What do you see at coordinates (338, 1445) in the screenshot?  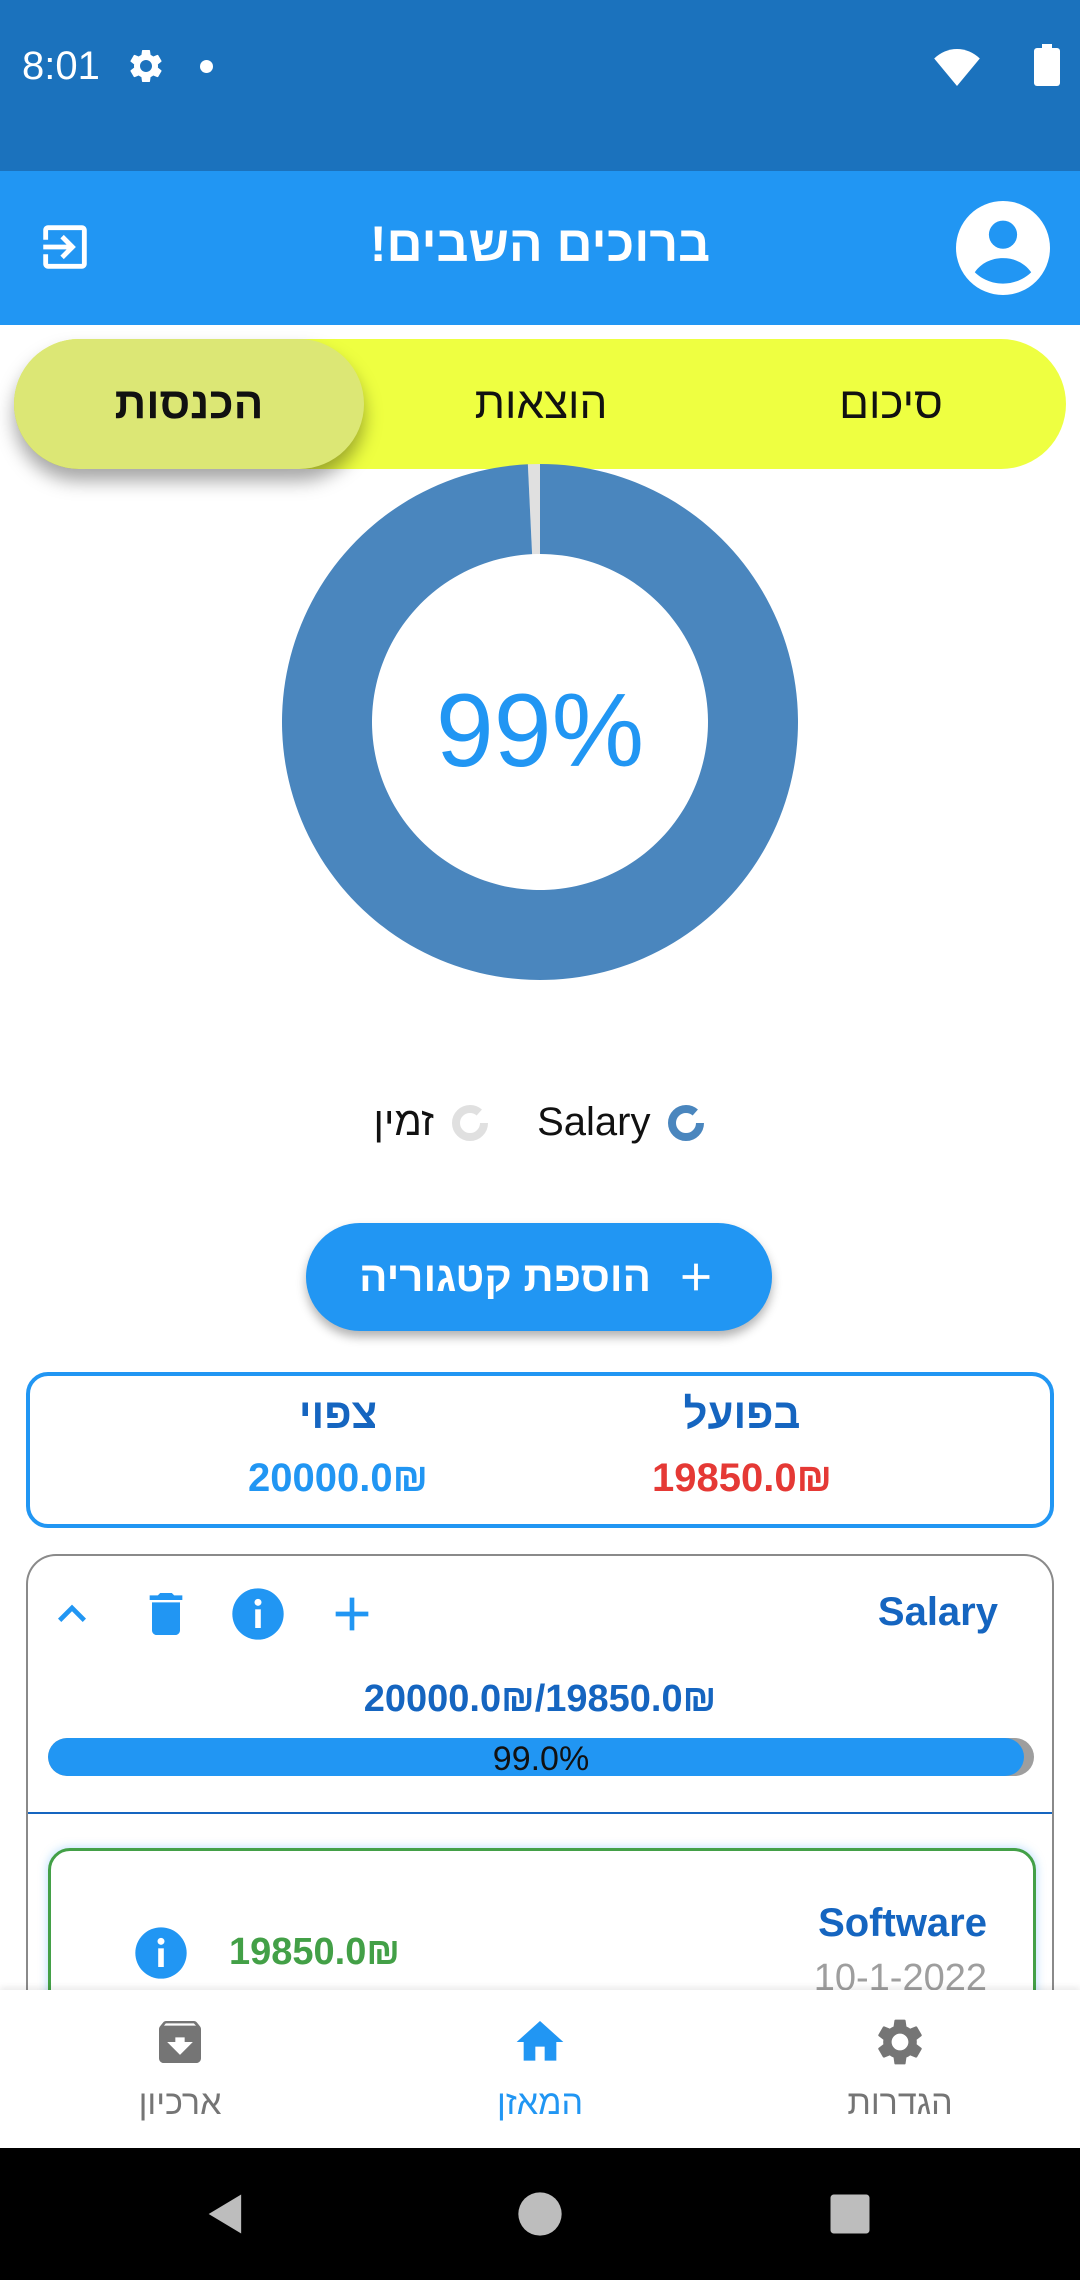 I see `expected-total: צפוי 20000.0₪` at bounding box center [338, 1445].